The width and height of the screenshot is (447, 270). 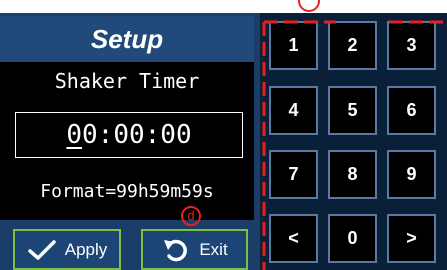 I want to click on key-2: 2, so click(x=352, y=45).